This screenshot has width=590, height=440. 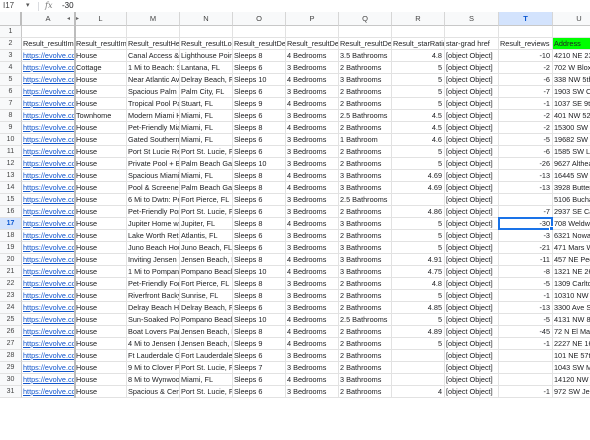 What do you see at coordinates (75, 205) in the screenshot?
I see `frozen-column-divider` at bounding box center [75, 205].